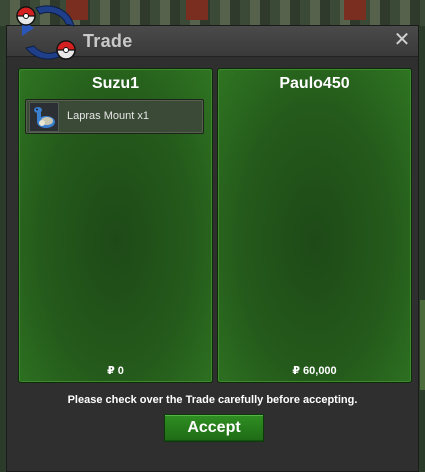 This screenshot has height=472, width=425. I want to click on trade-item-label: Lapras Mount x1, so click(108, 116).